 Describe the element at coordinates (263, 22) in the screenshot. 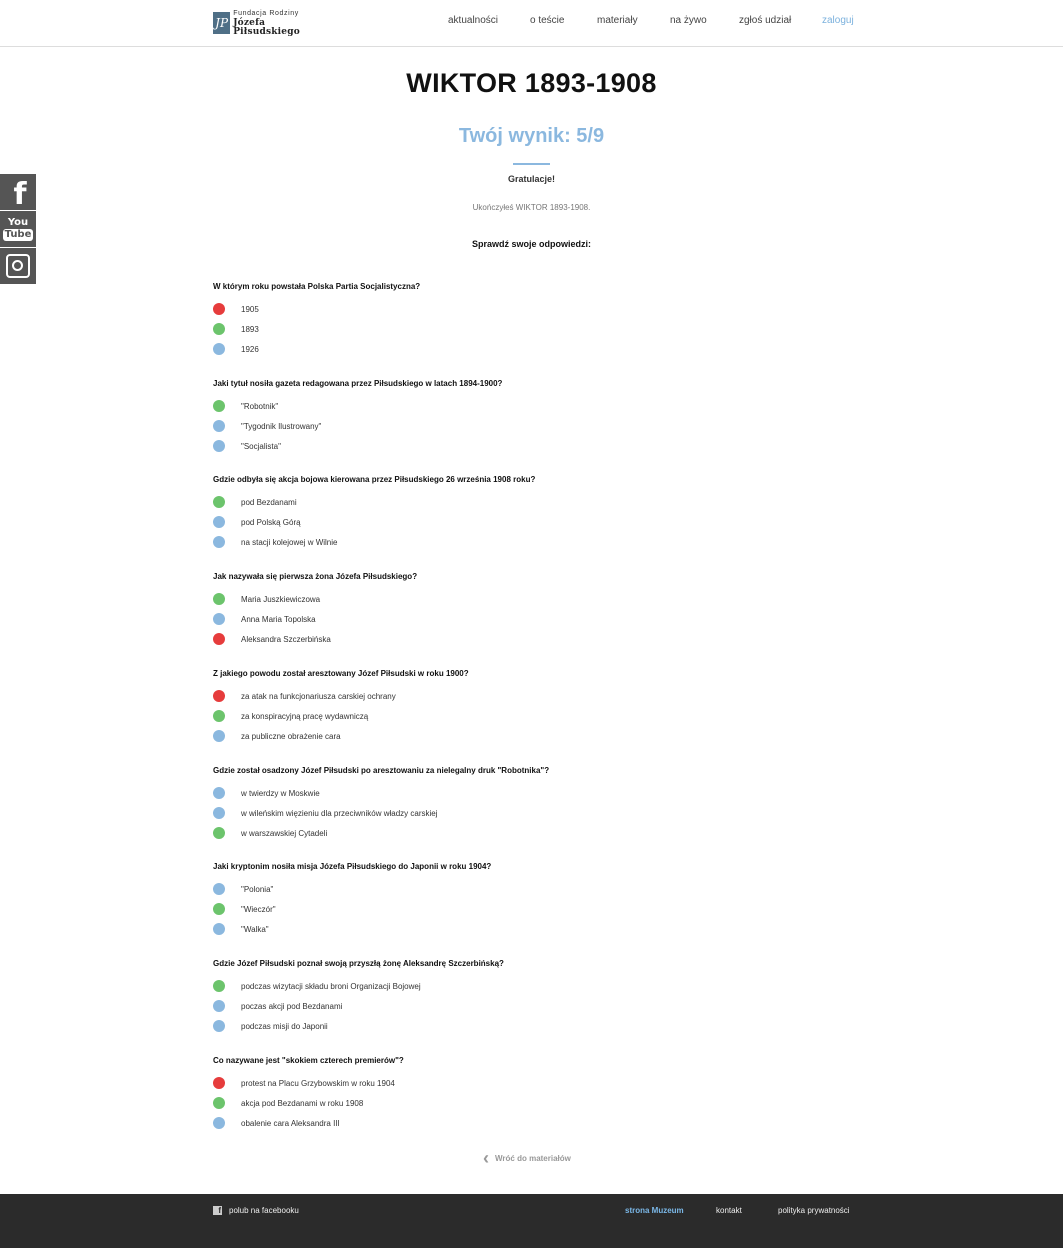

I see `site-logo: JP Fundacja Rodziny Józefa Piłsudskiego` at that location.